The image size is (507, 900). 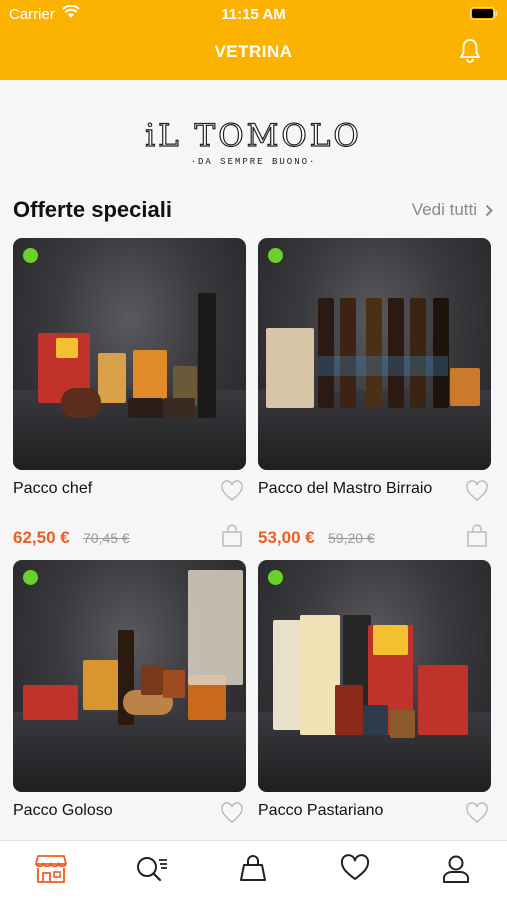 I want to click on status-time: 11:15 AM, so click(x=253, y=14).